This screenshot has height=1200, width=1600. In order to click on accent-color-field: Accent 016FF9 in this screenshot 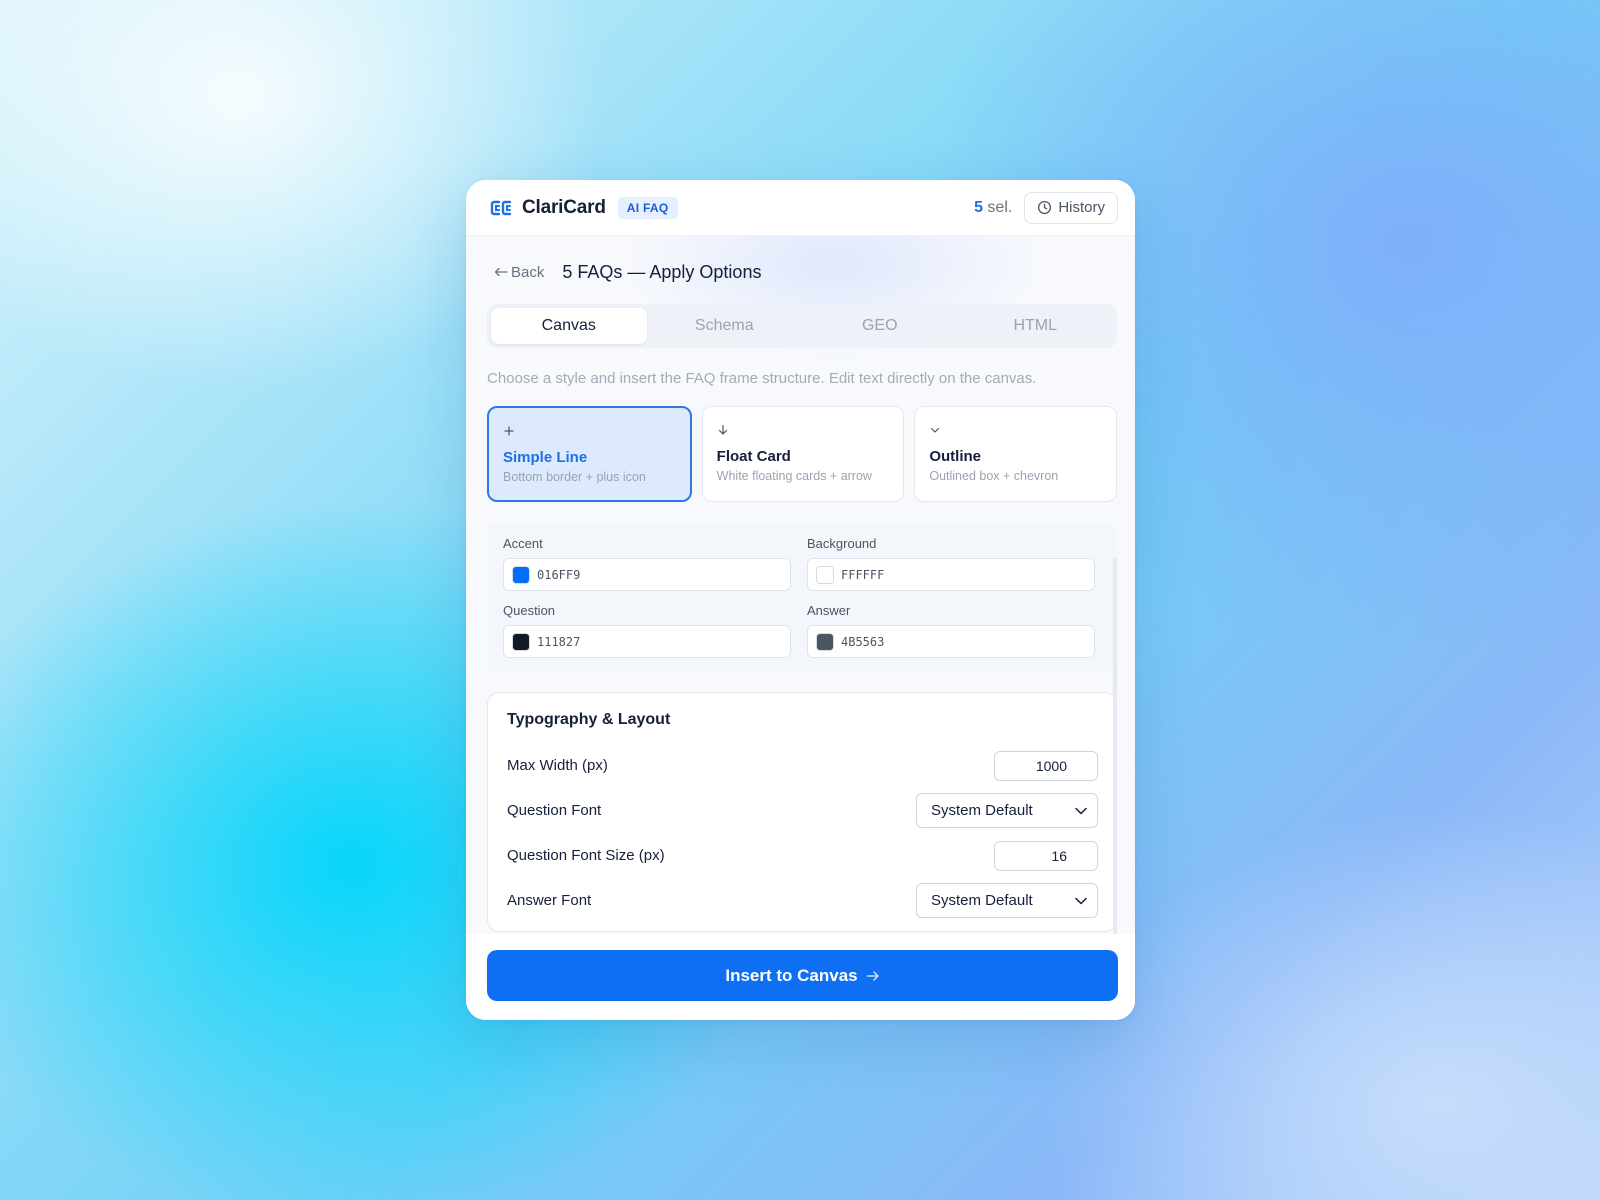, I will do `click(647, 563)`.